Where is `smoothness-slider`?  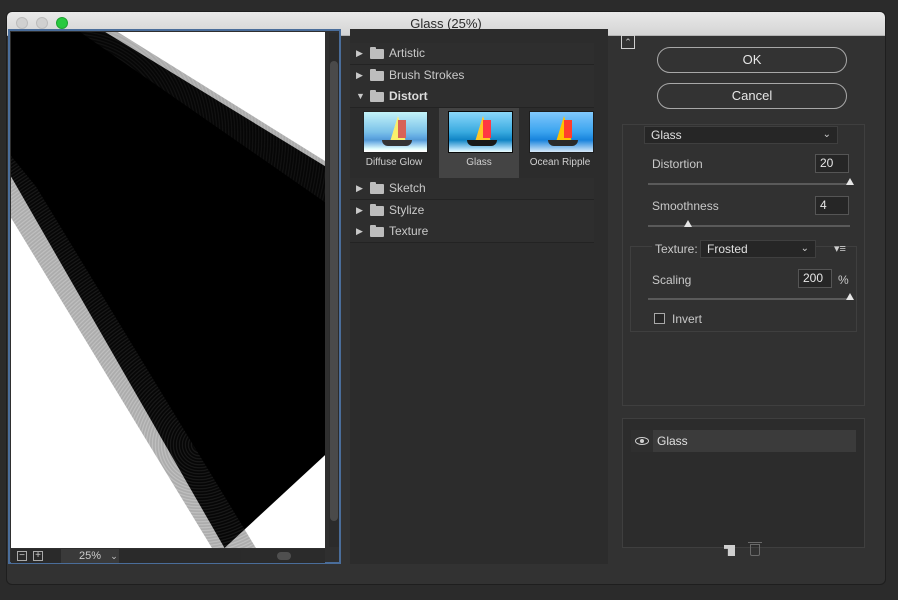
smoothness-slider is located at coordinates (749, 226).